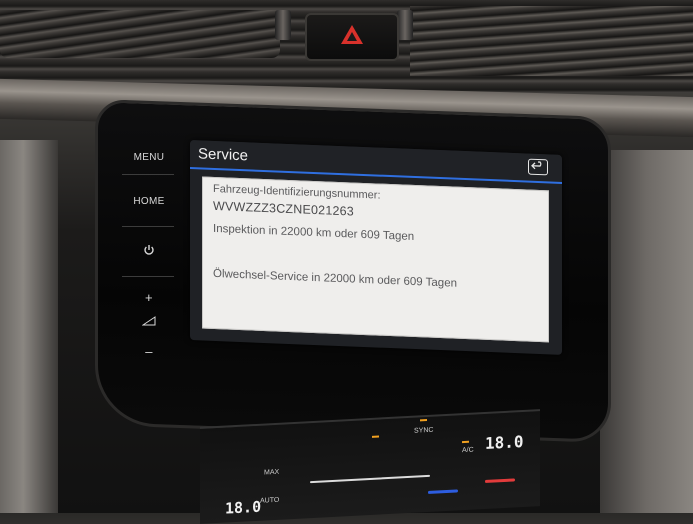 The height and width of the screenshot is (524, 693). What do you see at coordinates (465, 442) in the screenshot?
I see `ac-led` at bounding box center [465, 442].